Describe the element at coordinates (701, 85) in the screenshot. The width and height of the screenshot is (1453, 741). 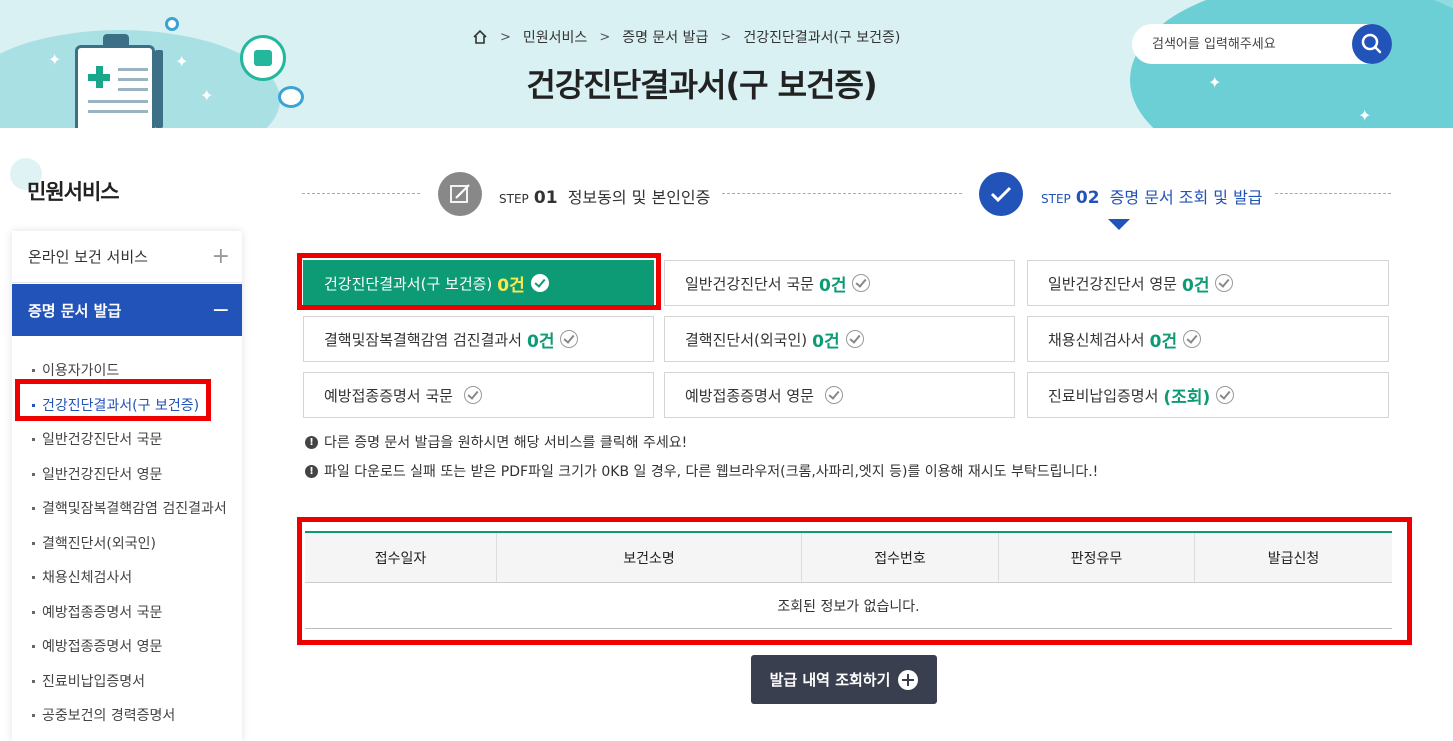
I see `page-title: 건강진단결과서(구 보건증)` at that location.